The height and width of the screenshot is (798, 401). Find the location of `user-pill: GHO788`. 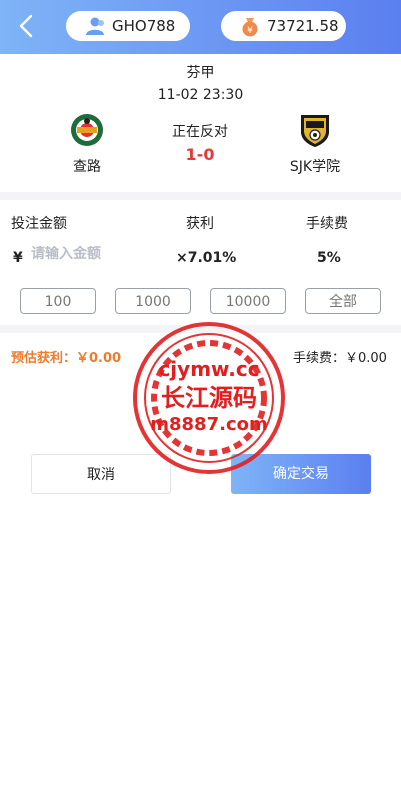

user-pill: GHO788 is located at coordinates (128, 26).